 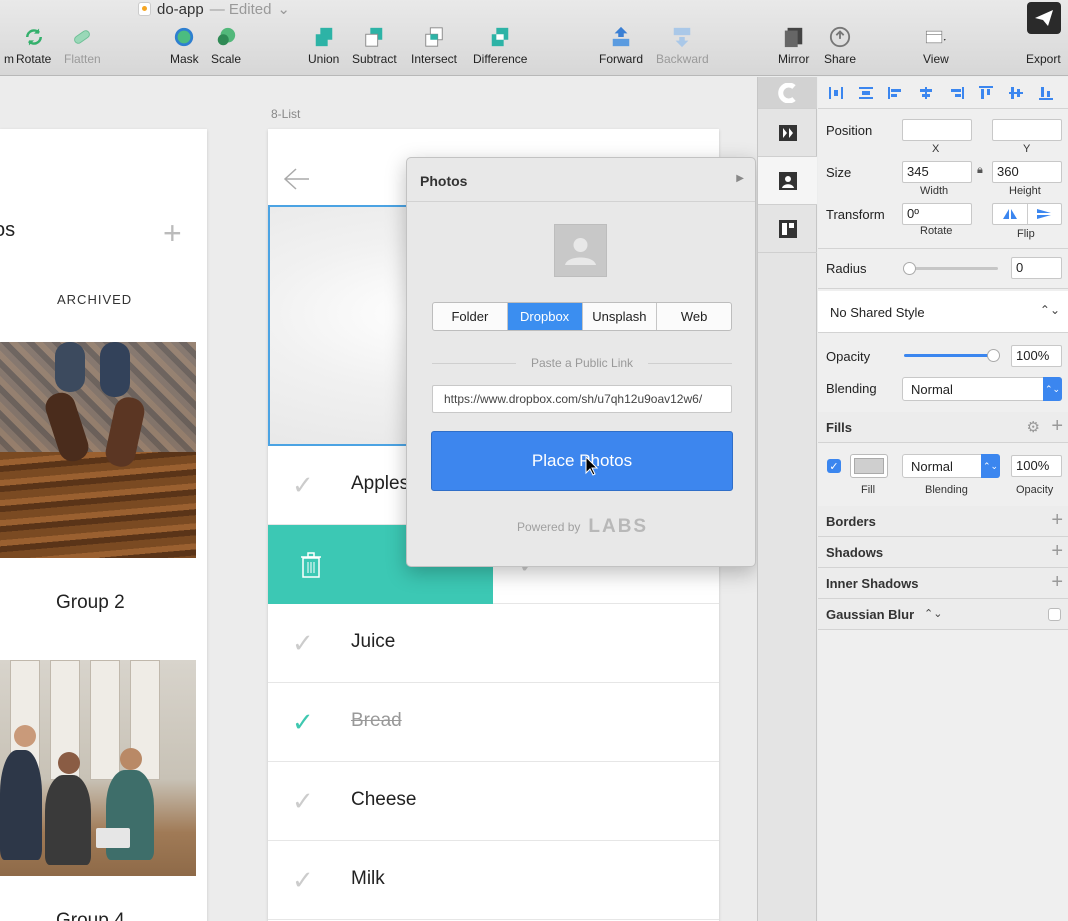 What do you see at coordinates (1036, 268) in the screenshot?
I see `radius-field: 0` at bounding box center [1036, 268].